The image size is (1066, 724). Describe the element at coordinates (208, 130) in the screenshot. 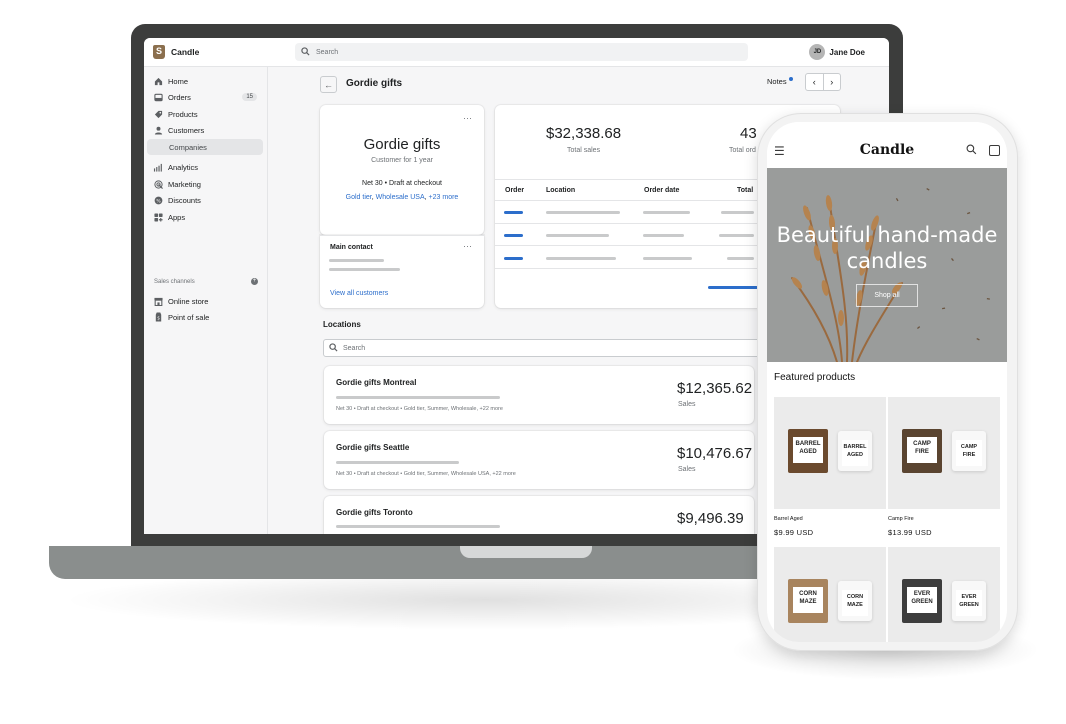

I see `sidebar-item-customers: Customers` at that location.